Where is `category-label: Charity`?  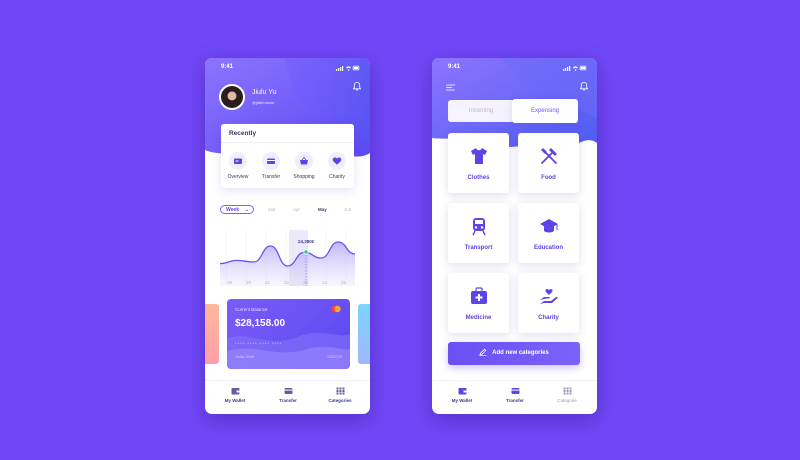 category-label: Charity is located at coordinates (548, 318).